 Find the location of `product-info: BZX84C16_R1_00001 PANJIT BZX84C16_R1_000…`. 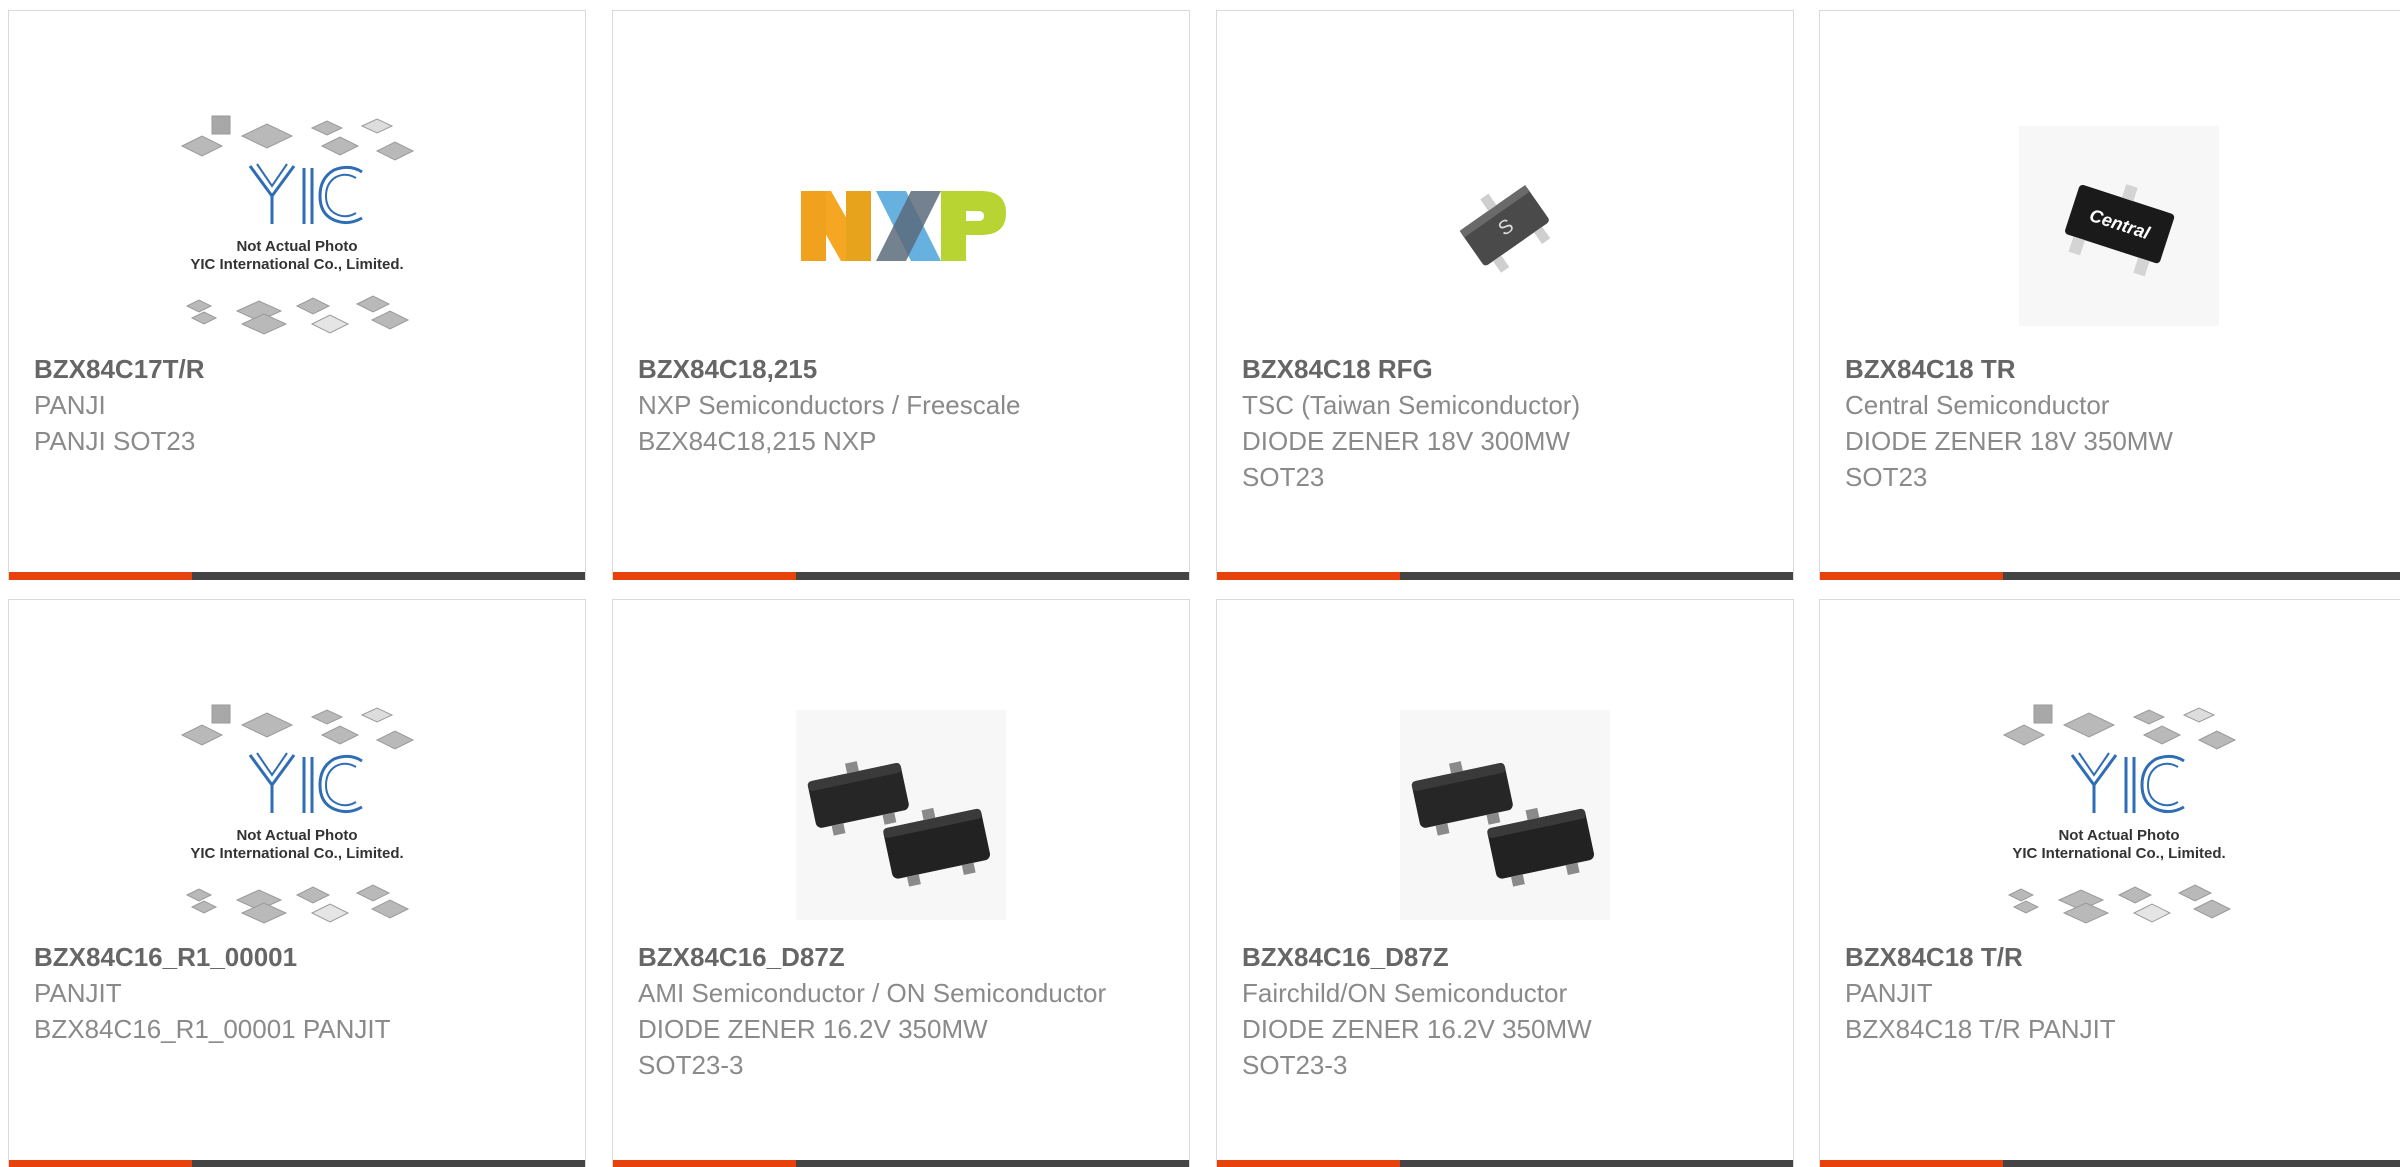

product-info: BZX84C16_R1_00001 PANJIT BZX84C16_R1_000… is located at coordinates (299, 993).